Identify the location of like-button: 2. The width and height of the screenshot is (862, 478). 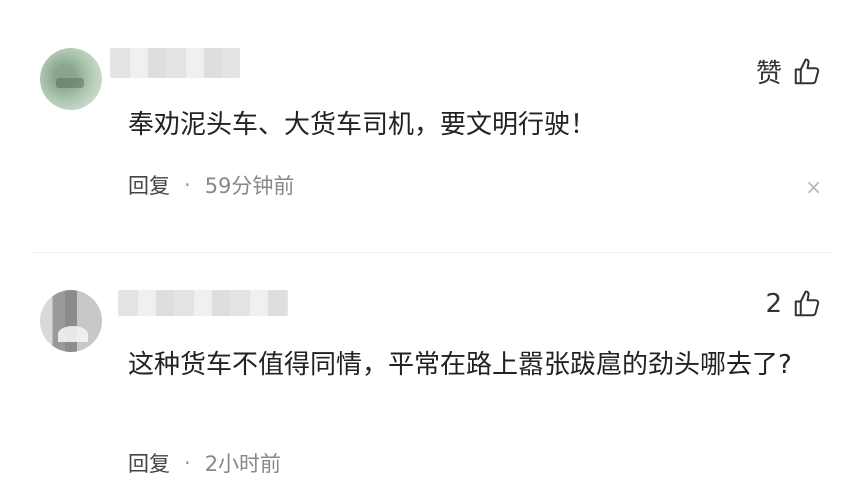
(793, 304).